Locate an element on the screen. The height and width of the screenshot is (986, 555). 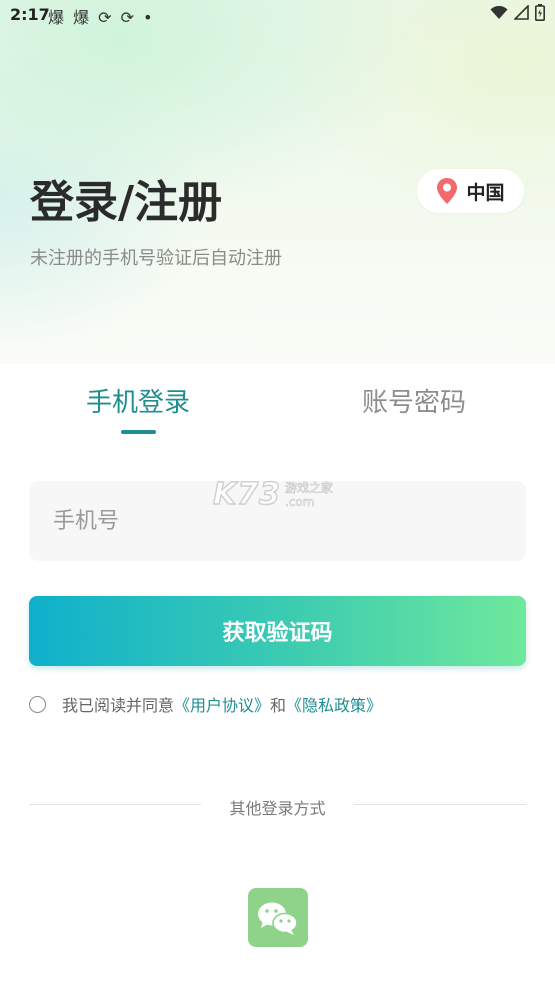
agreement-checkbox is located at coordinates (37, 704).